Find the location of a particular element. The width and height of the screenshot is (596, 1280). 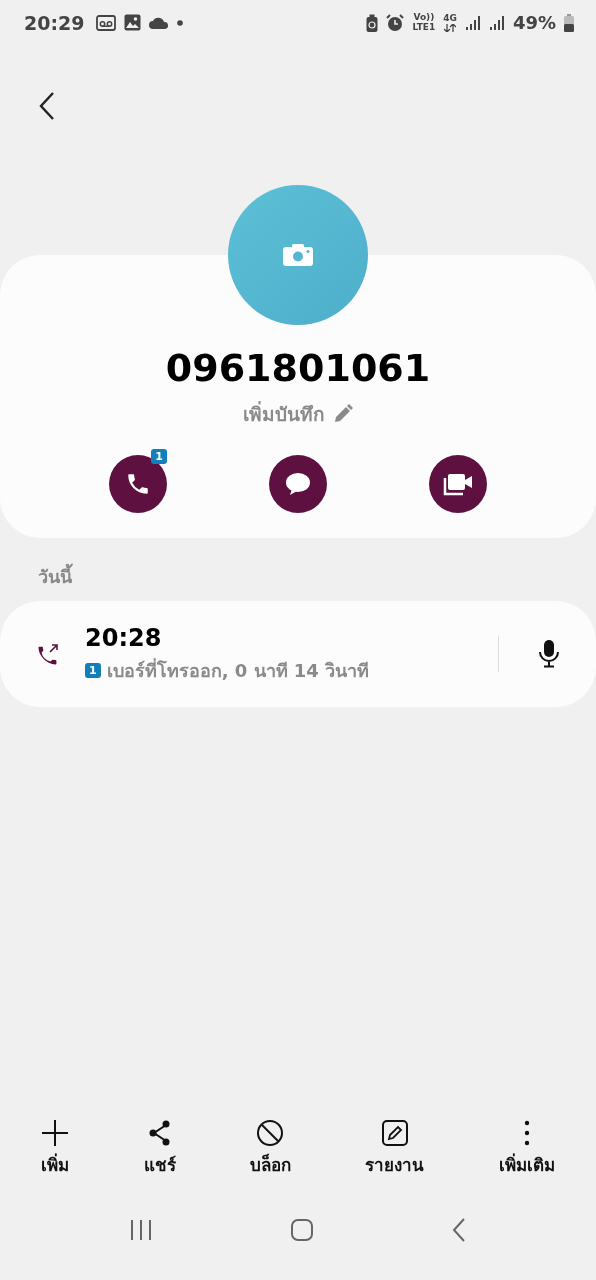

image-icon is located at coordinates (133, 22).